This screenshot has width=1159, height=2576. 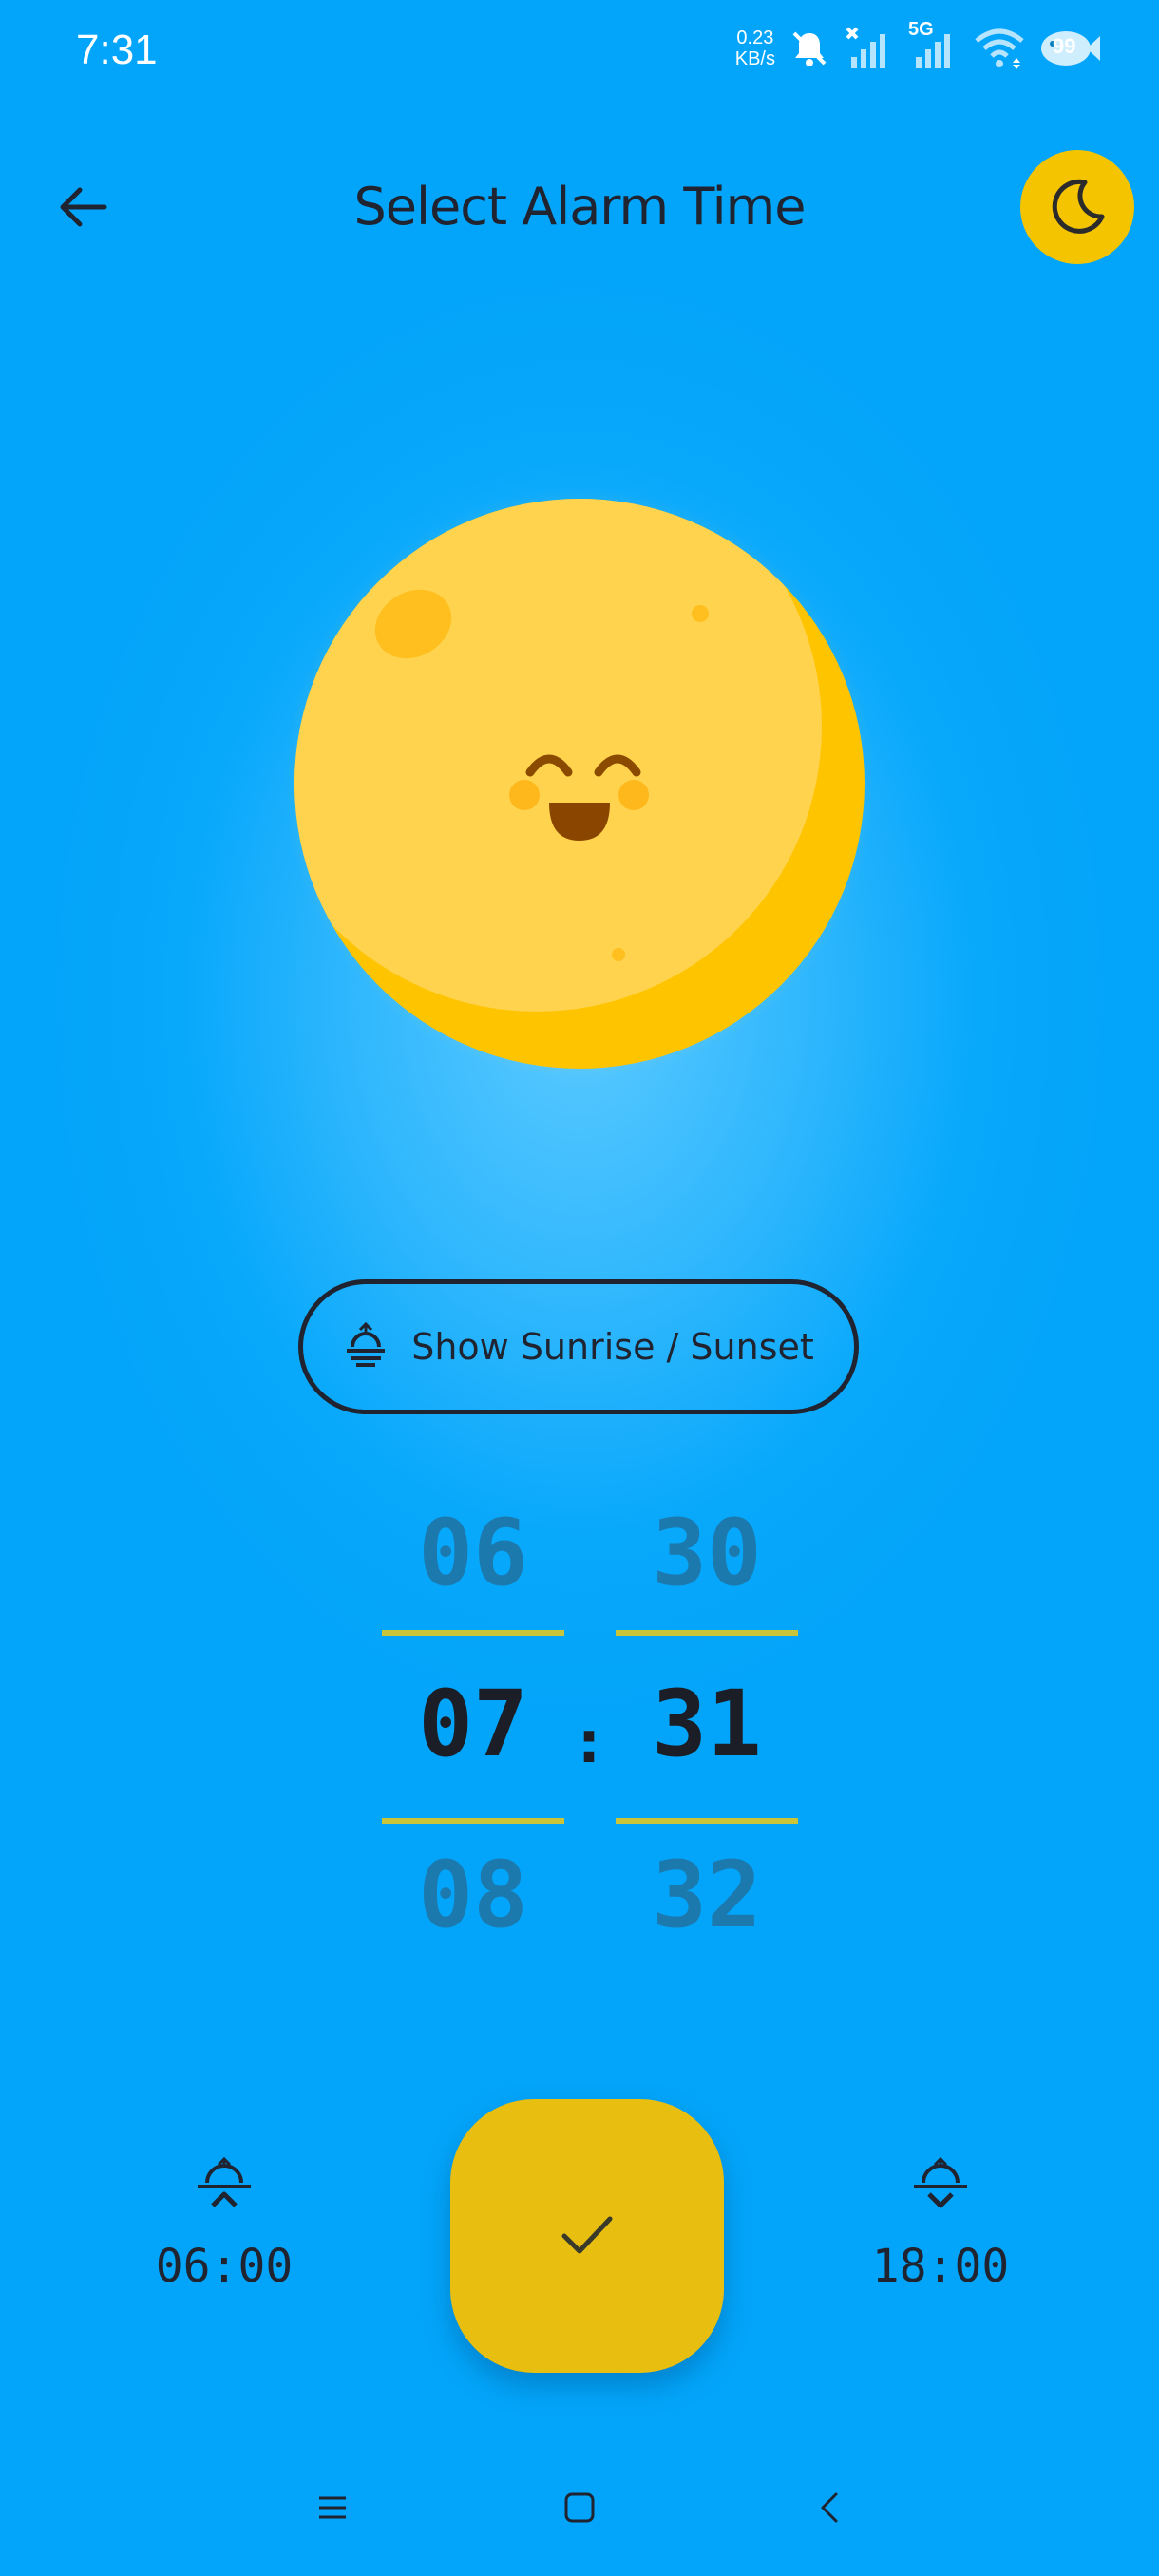 I want to click on network-speed: 0.23 KB/s, so click(x=755, y=48).